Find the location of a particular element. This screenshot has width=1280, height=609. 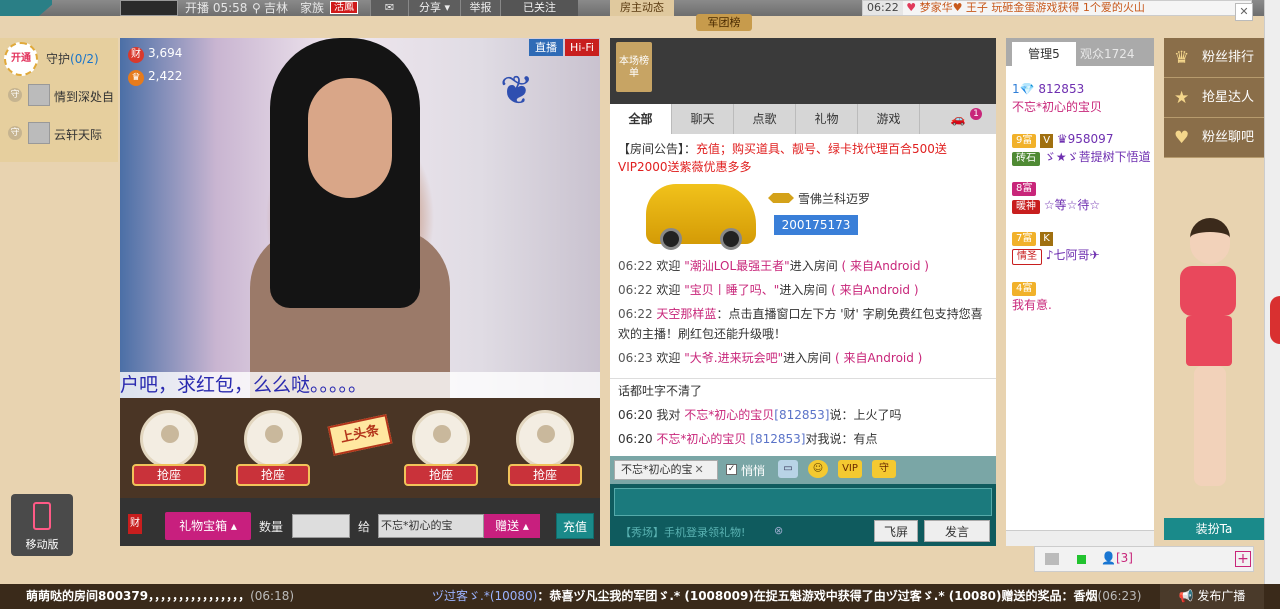

ticker-message: 梦家华♥ 王子 玩砸金蛋游戏获得 1个爱的火山 is located at coordinates (1032, 7).